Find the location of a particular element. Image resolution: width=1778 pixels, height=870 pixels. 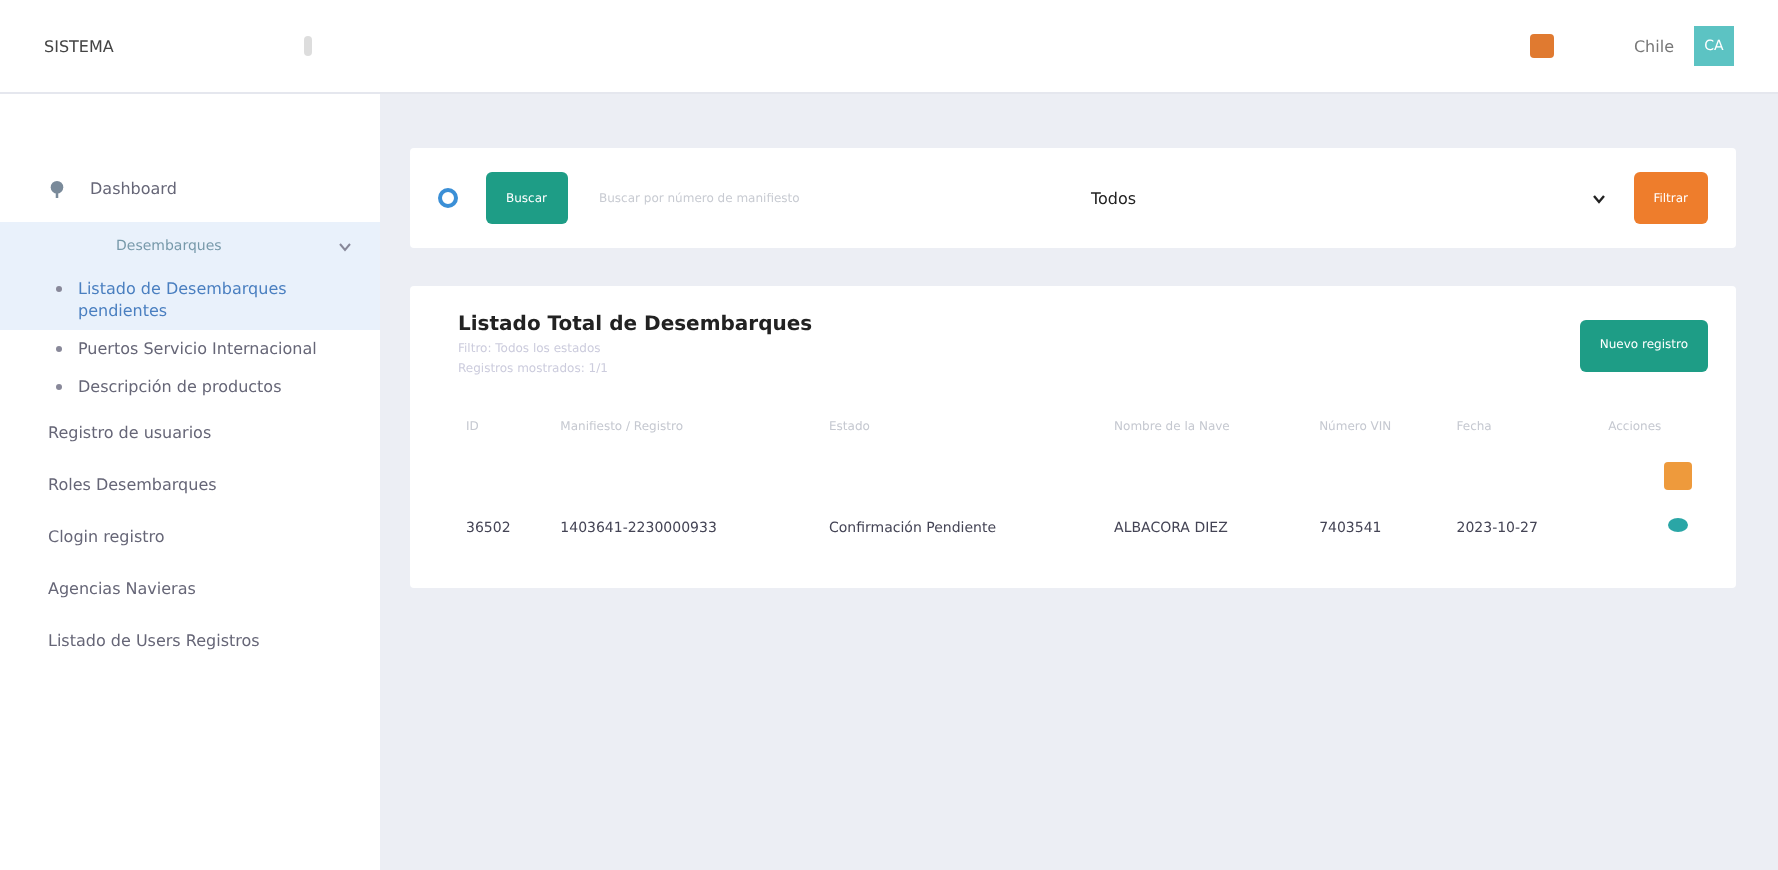

sidebar-item: Registro de usuarios is located at coordinates (190, 432).